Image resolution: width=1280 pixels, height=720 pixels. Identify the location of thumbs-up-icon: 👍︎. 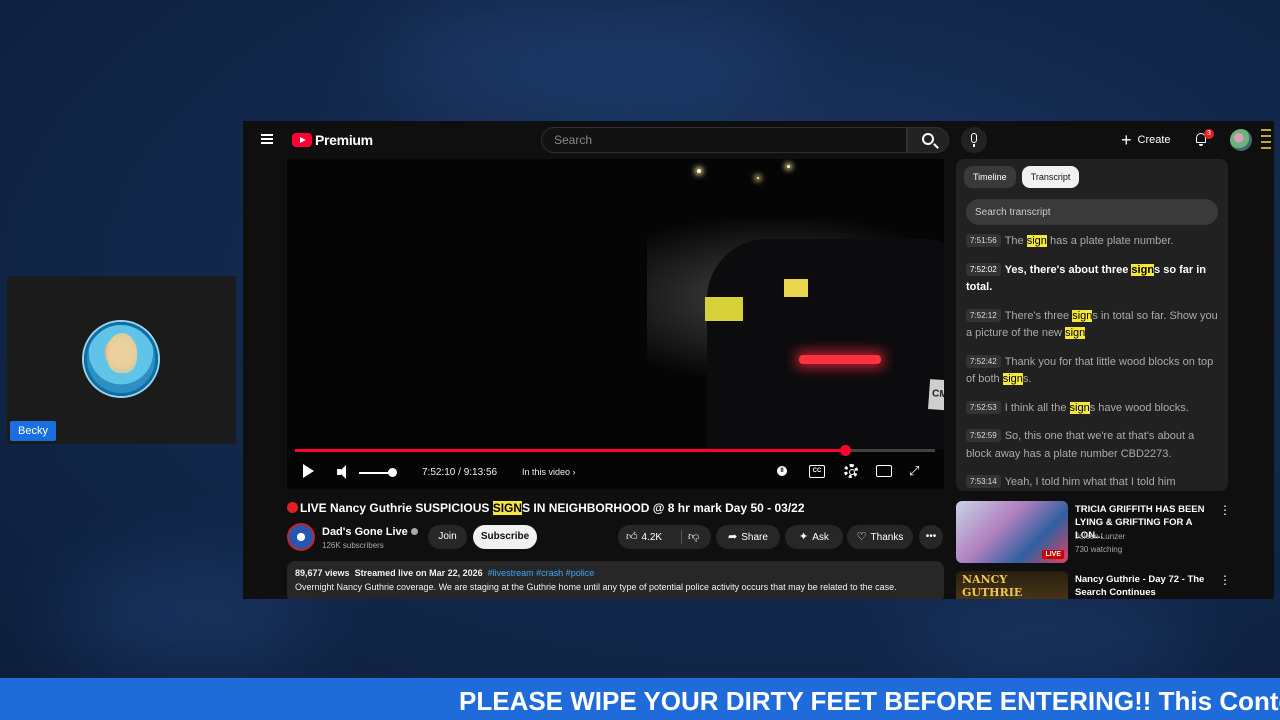
(632, 537).